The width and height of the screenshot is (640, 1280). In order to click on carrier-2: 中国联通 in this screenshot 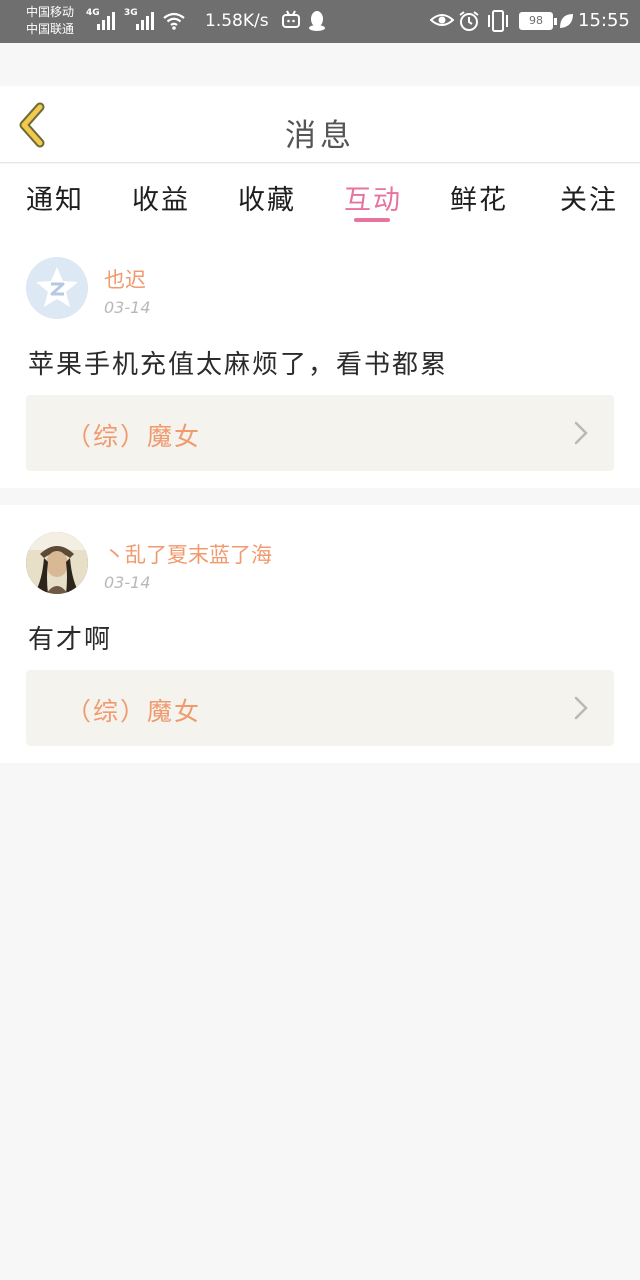, I will do `click(50, 29)`.